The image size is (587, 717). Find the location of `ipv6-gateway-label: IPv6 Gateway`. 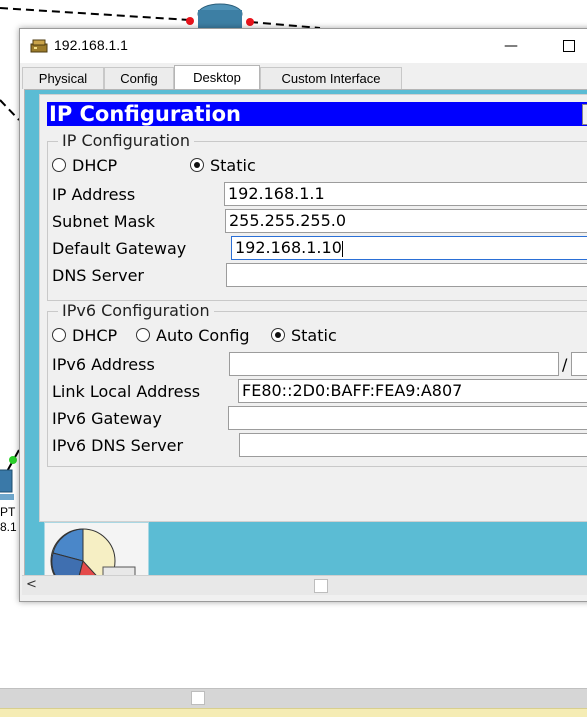

ipv6-gateway-label: IPv6 Gateway is located at coordinates (107, 418).